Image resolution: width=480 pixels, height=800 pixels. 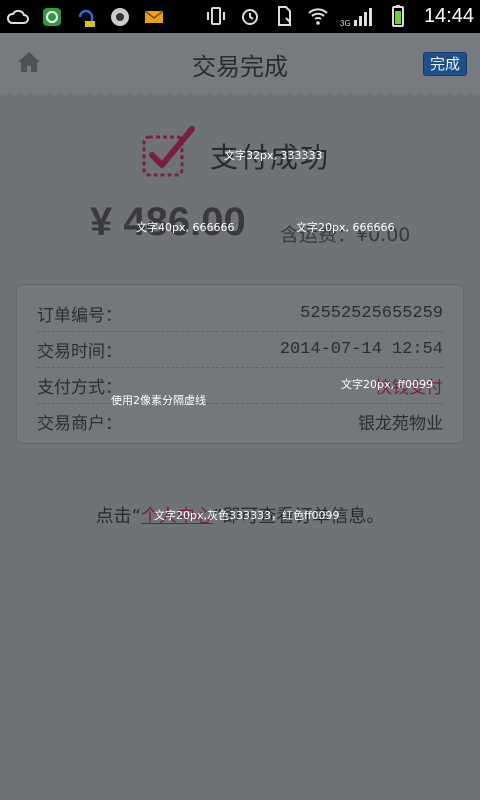 I want to click on row-value: 52552525655259, so click(x=371, y=313).